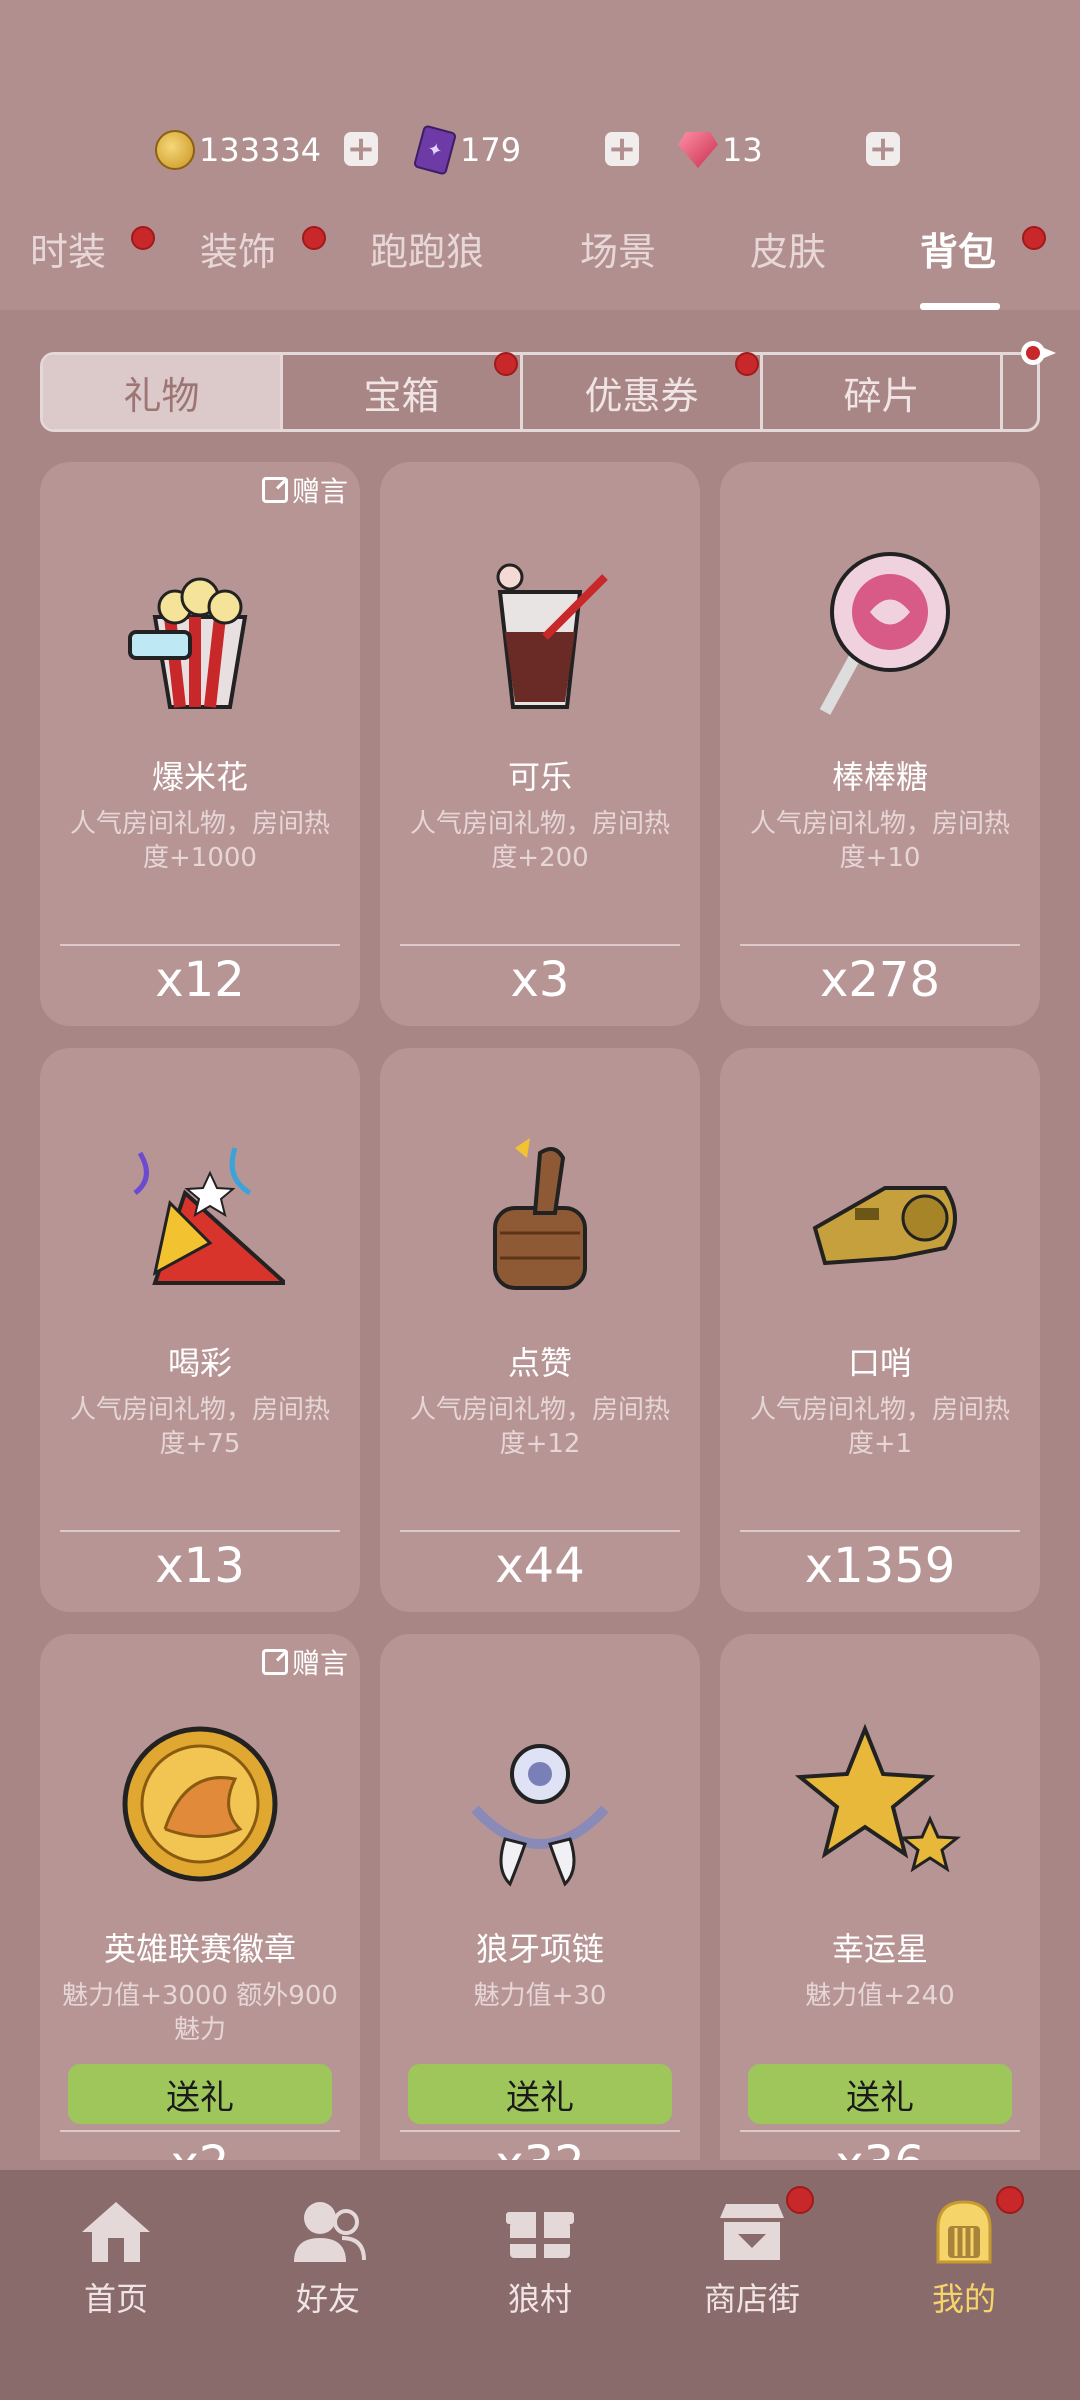 The image size is (1080, 2400). Describe the element at coordinates (199, 841) in the screenshot. I see `item-description: 人气房间礼物，房间热度+1000` at that location.